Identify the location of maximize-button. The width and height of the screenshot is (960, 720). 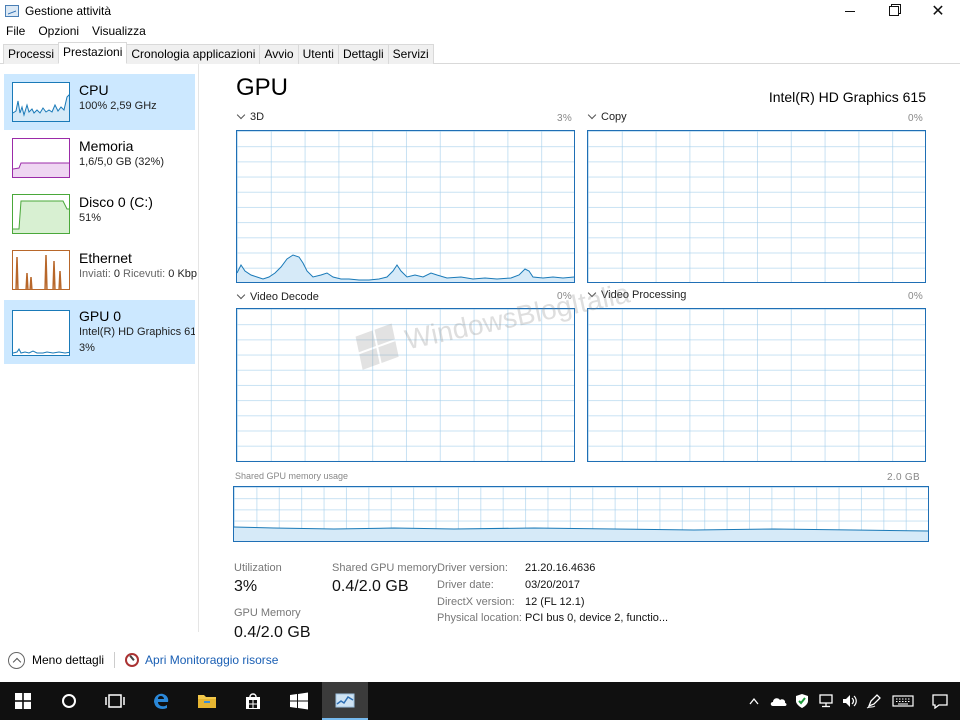
(894, 11).